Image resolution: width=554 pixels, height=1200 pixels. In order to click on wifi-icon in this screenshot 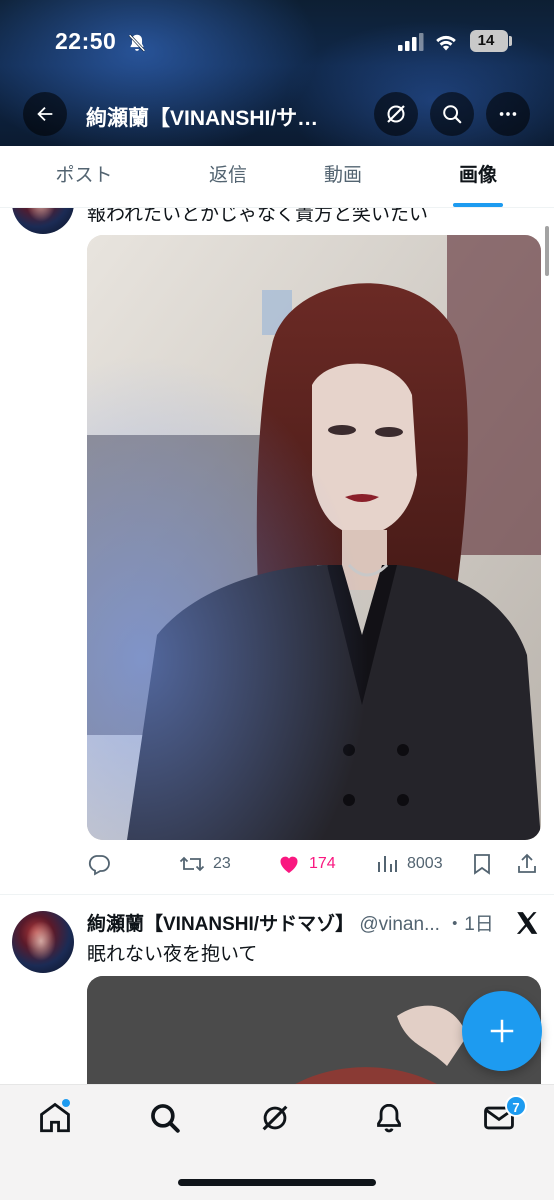, I will do `click(446, 43)`.